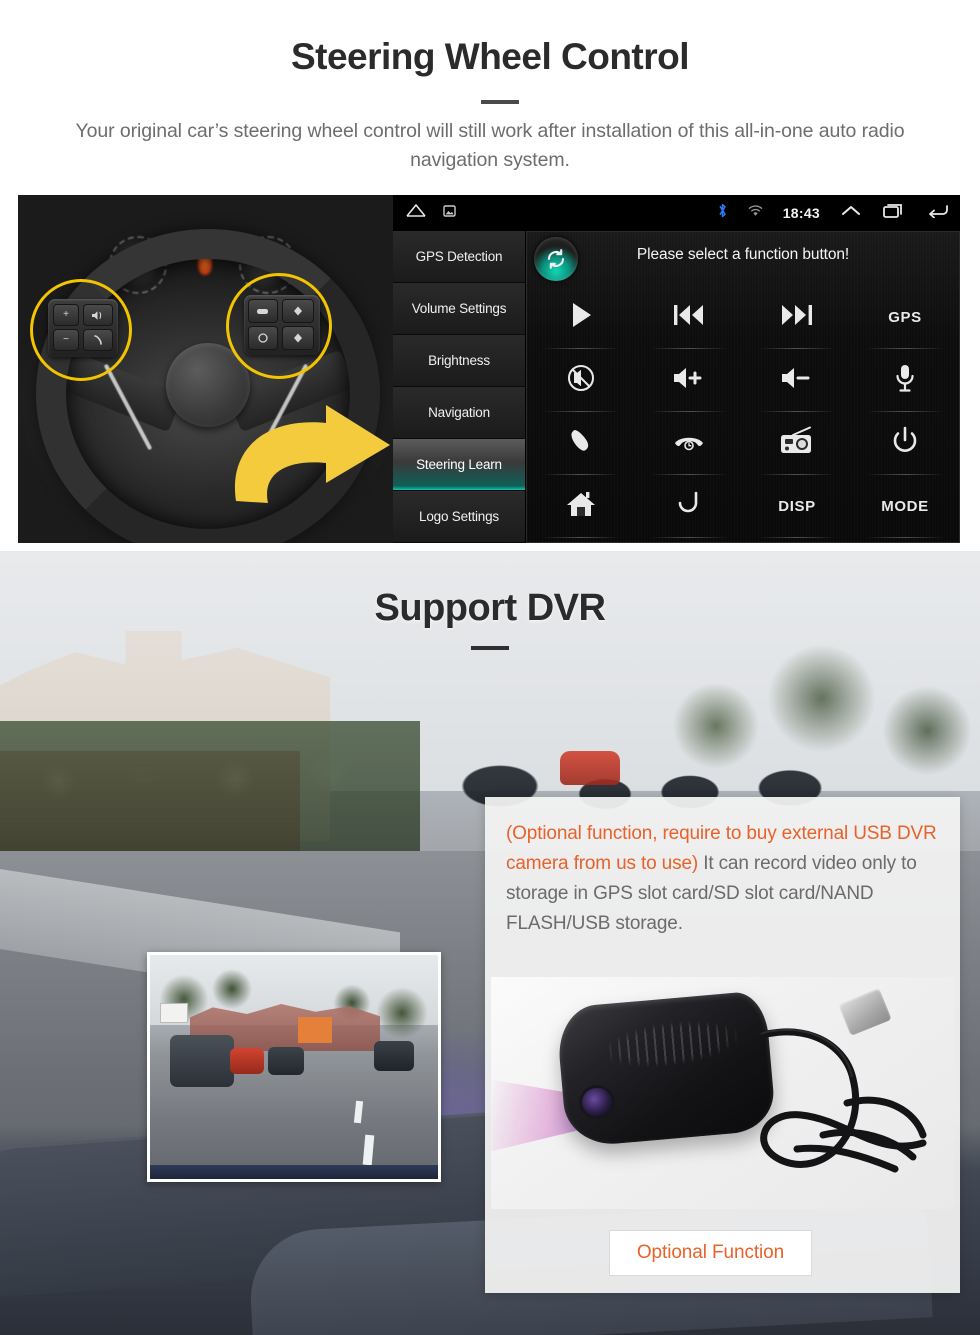 The image size is (980, 1335). Describe the element at coordinates (286, 1061) in the screenshot. I see `preview-dark-car` at that location.